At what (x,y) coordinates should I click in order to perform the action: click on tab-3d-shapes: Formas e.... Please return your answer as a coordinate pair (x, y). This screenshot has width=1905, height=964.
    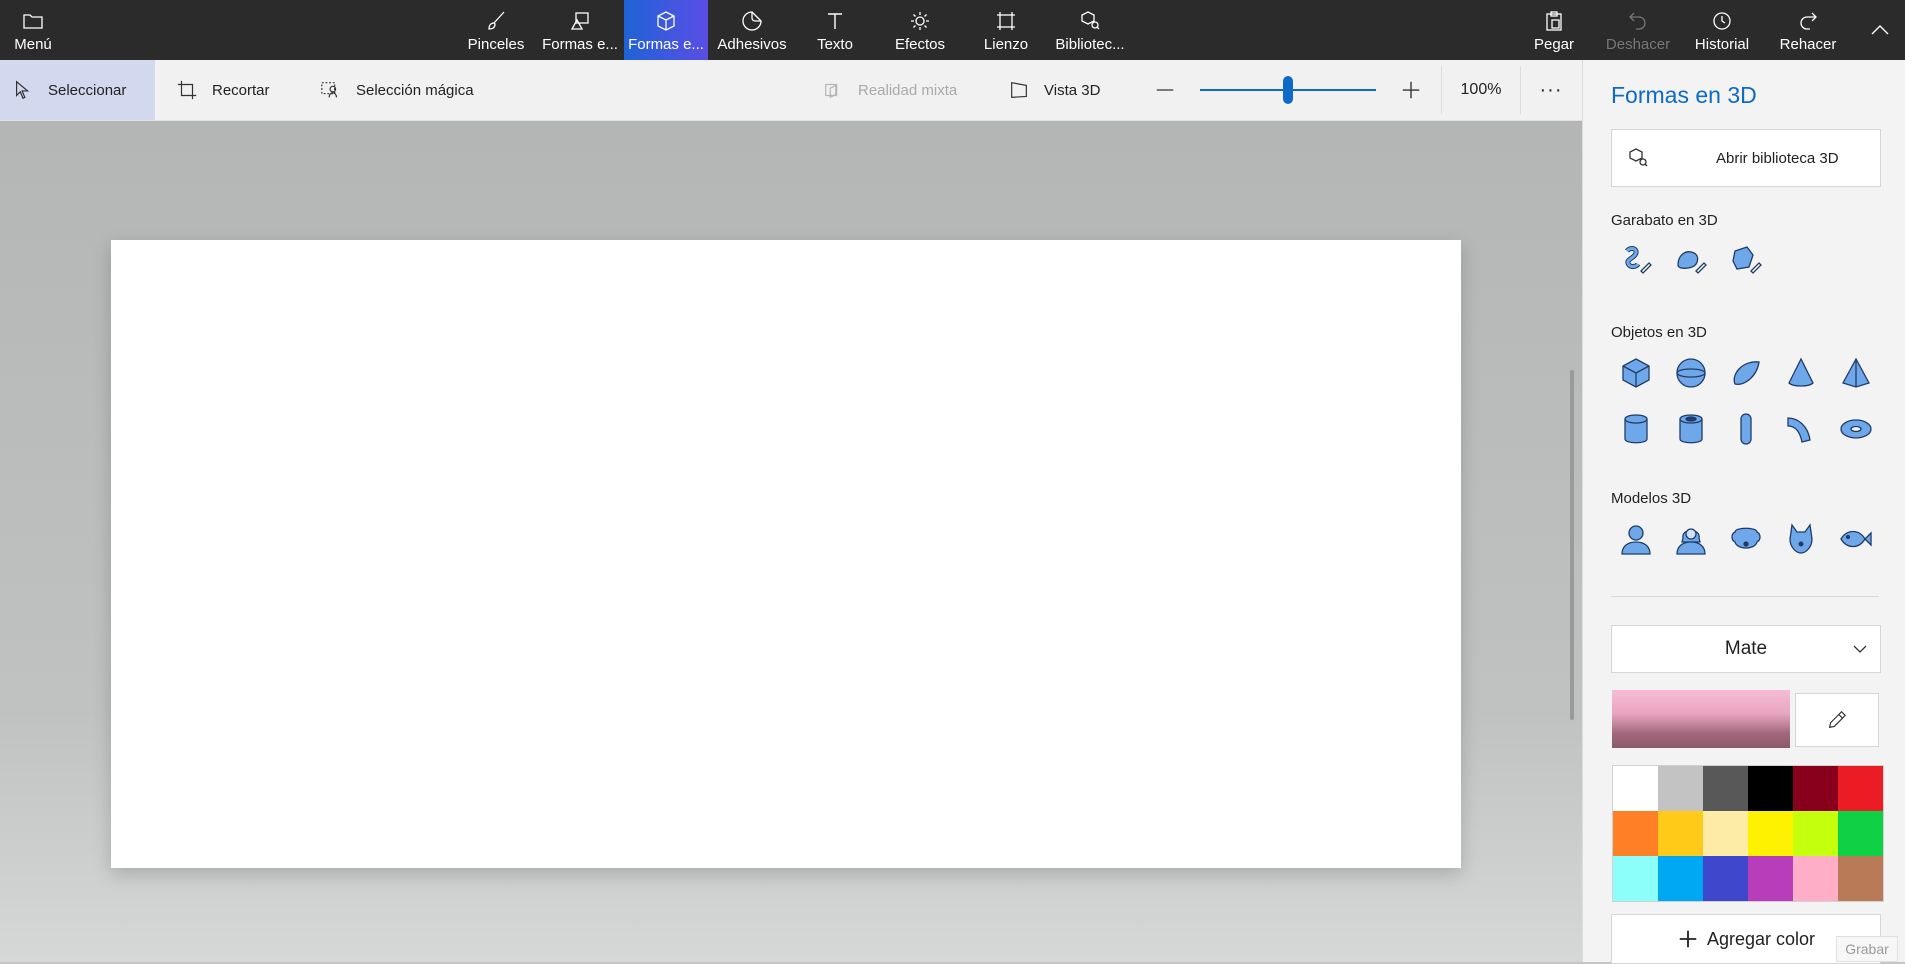
    Looking at the image, I should click on (666, 30).